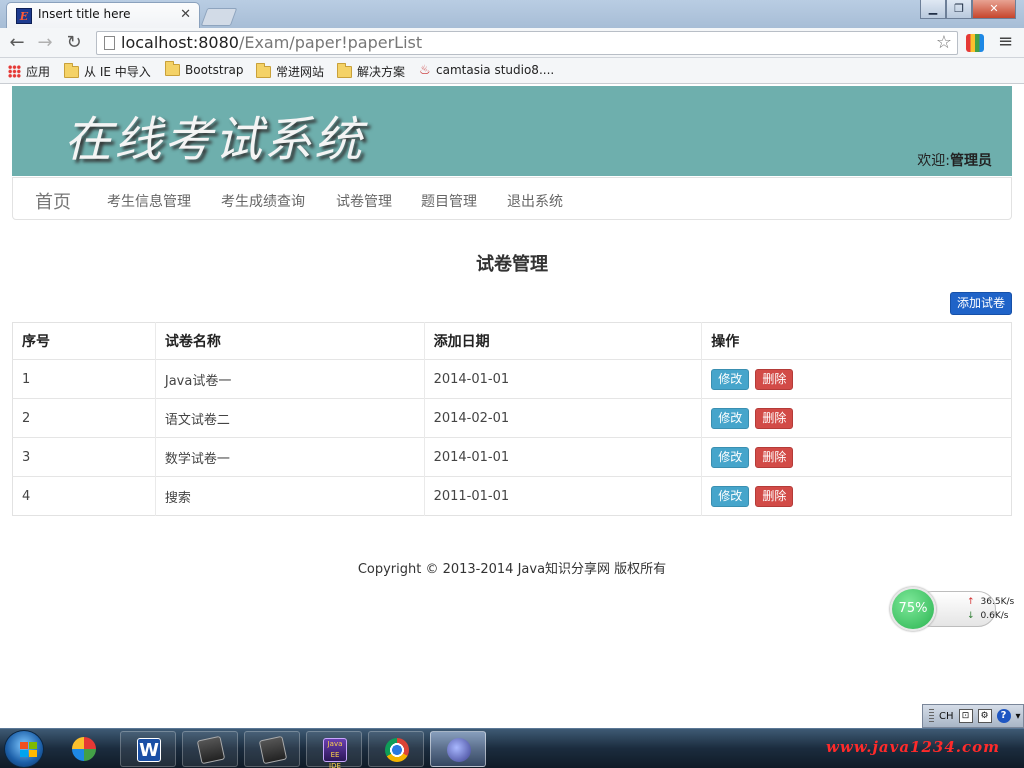  I want to click on table-row: 3 数学试卷一 2014-01-01 修改 删除, so click(512, 457).